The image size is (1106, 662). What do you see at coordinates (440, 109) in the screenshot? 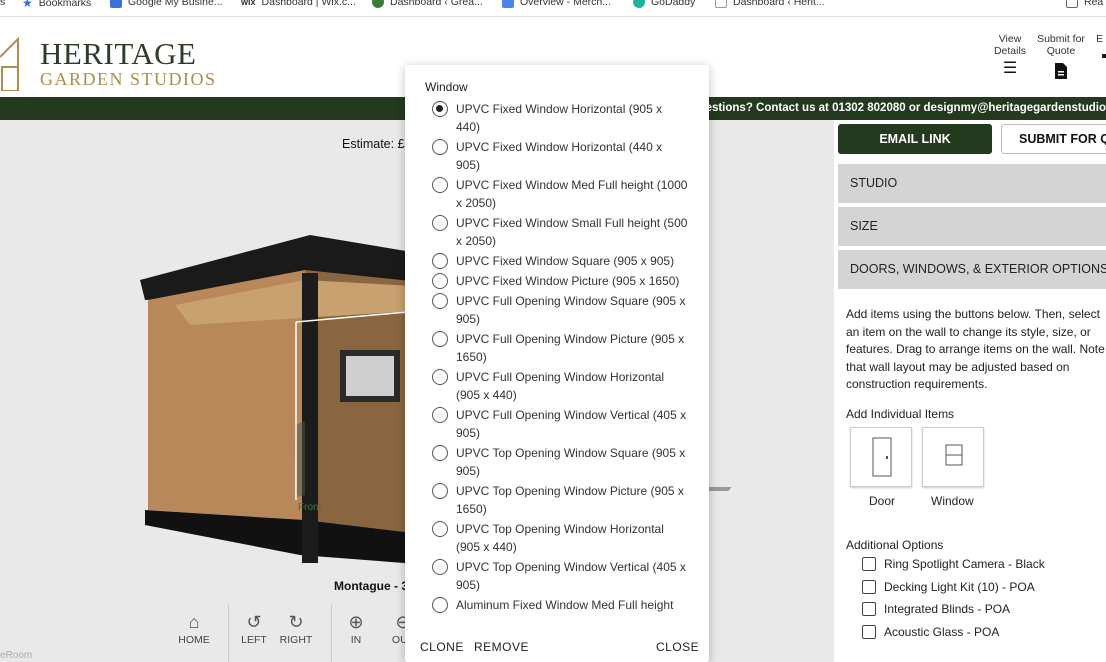
I see `radio-selected` at bounding box center [440, 109].